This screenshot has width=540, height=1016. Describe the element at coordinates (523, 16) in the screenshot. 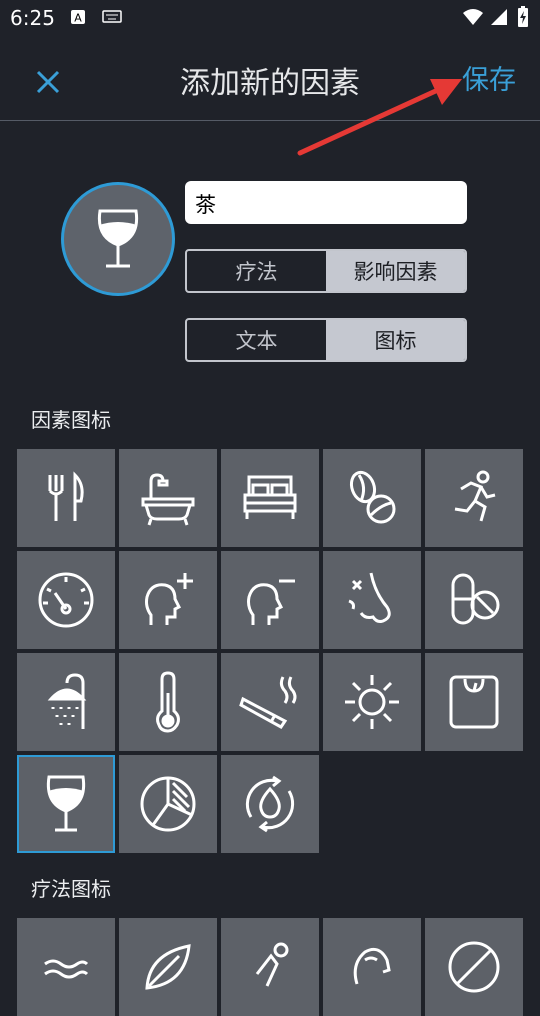

I see `battery-icon` at that location.